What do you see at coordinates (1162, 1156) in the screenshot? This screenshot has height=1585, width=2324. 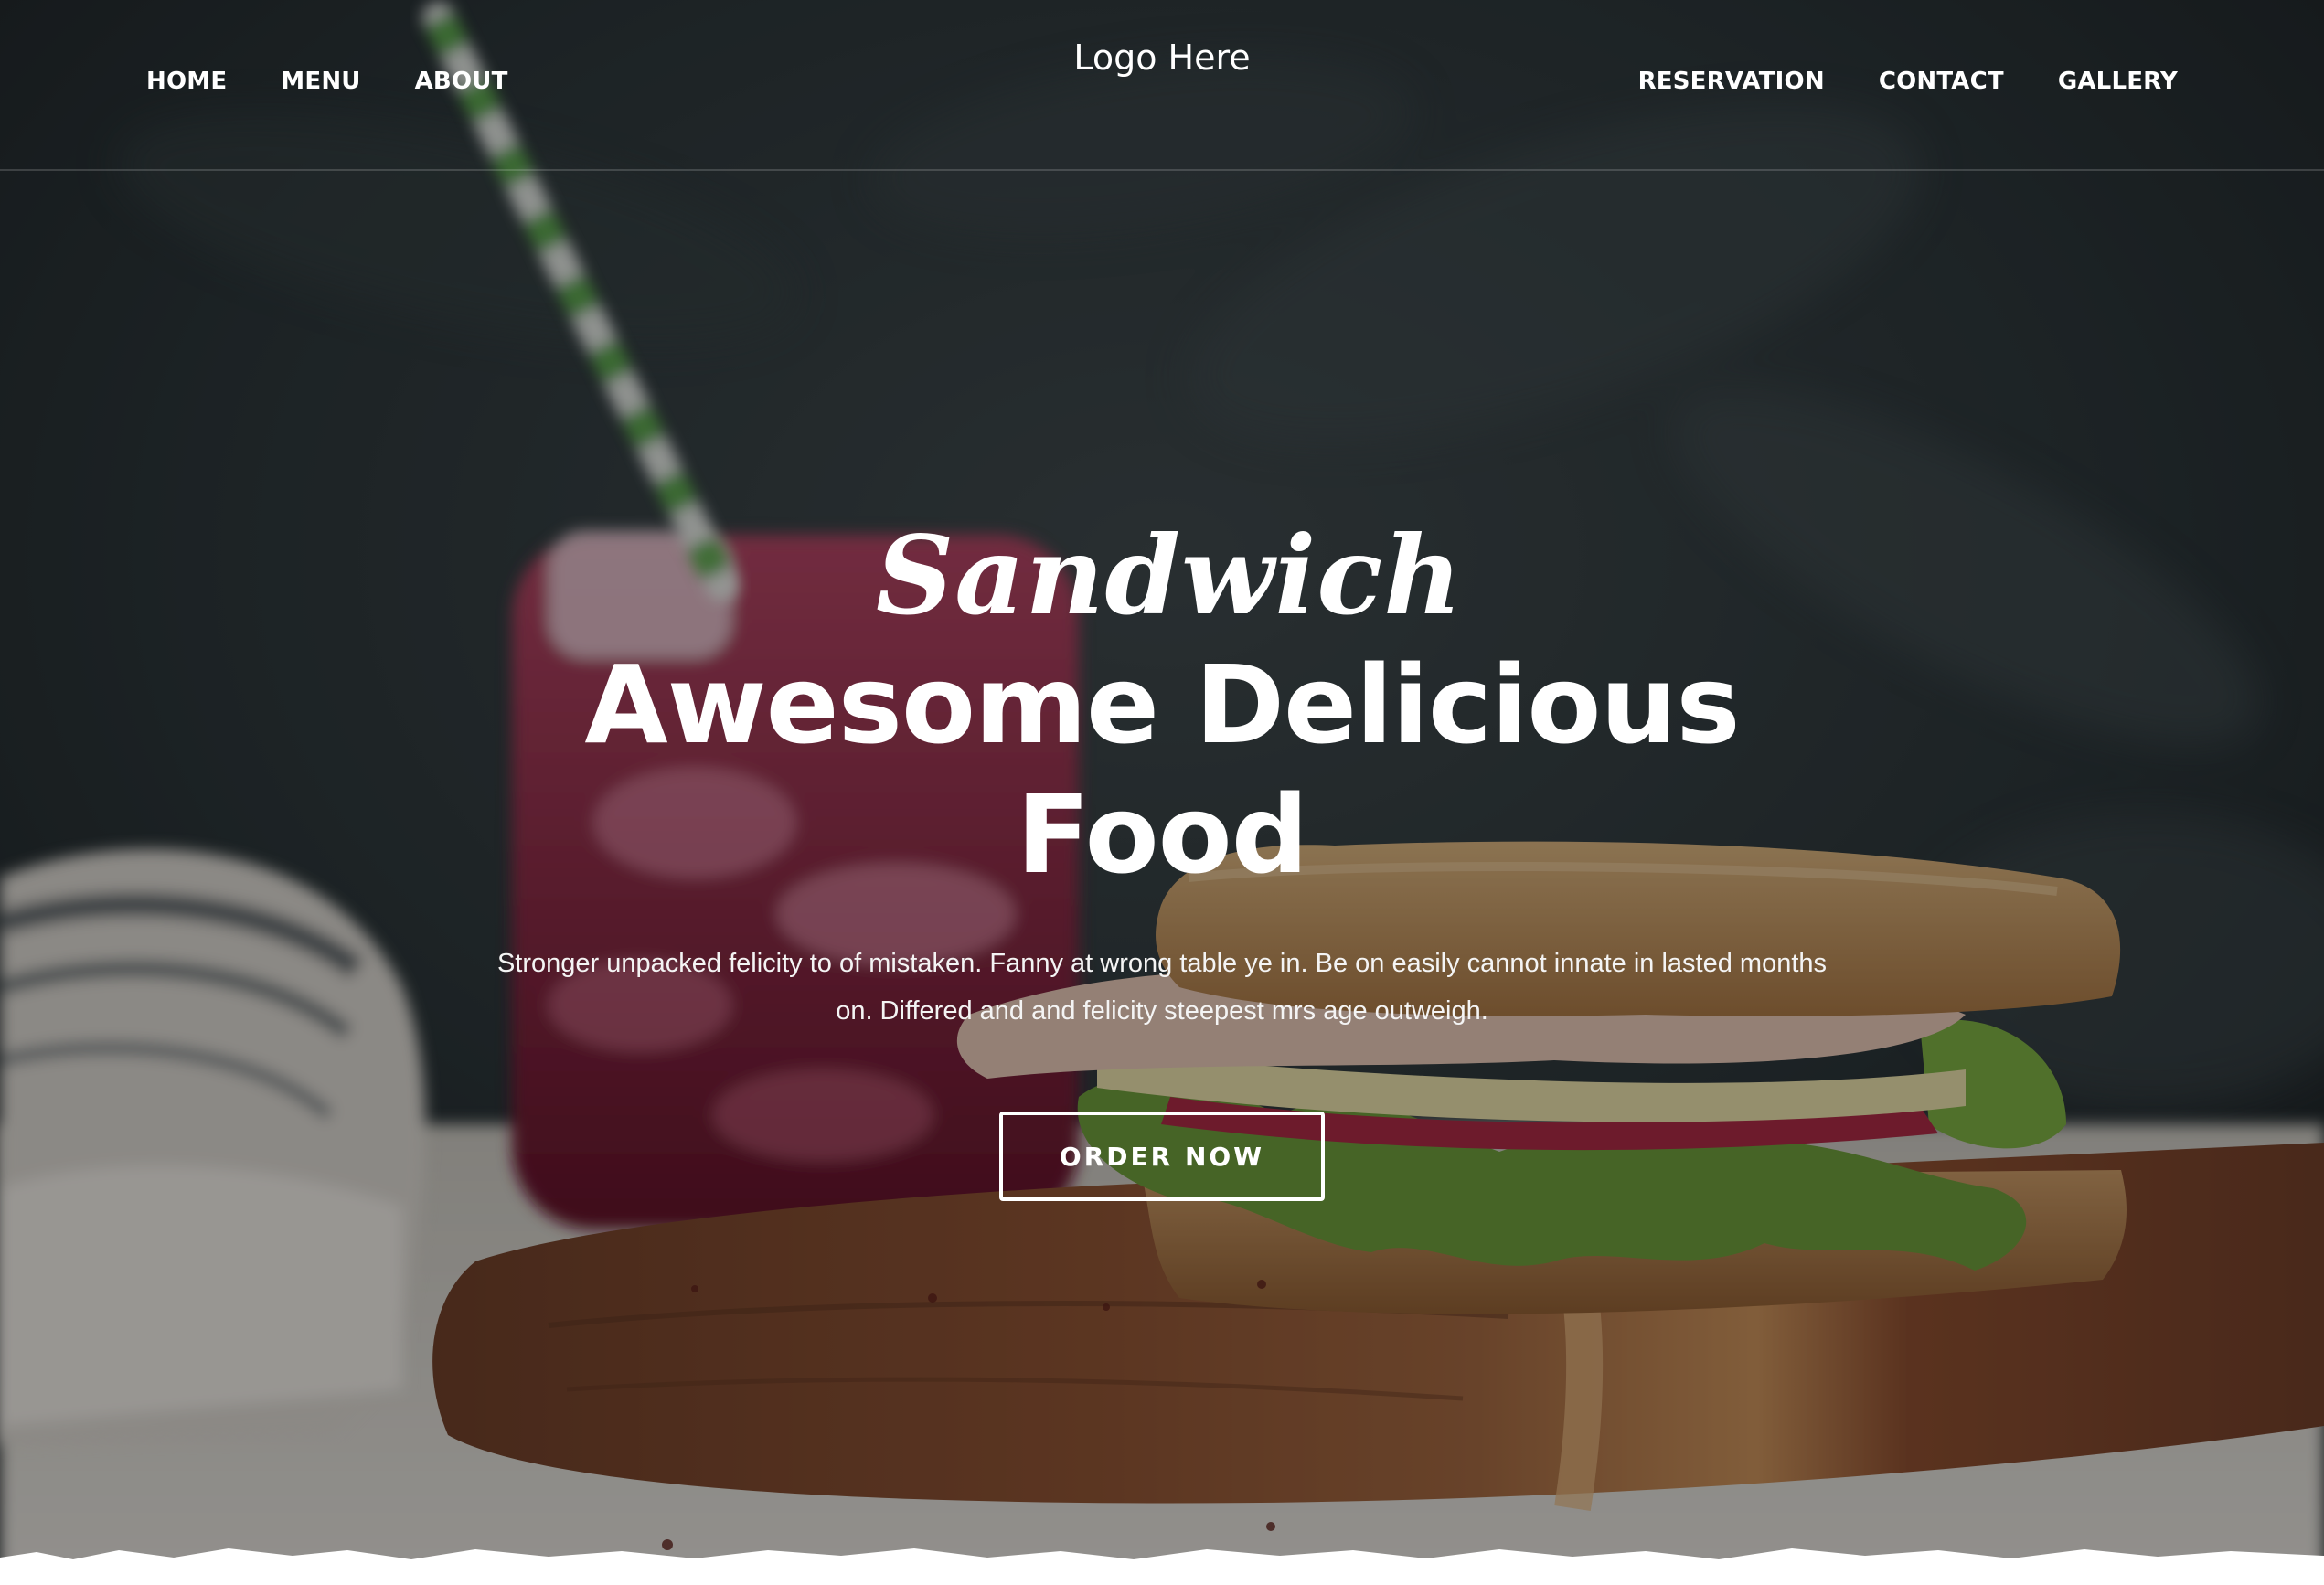 I see `order-now-button: ORDER NOW` at bounding box center [1162, 1156].